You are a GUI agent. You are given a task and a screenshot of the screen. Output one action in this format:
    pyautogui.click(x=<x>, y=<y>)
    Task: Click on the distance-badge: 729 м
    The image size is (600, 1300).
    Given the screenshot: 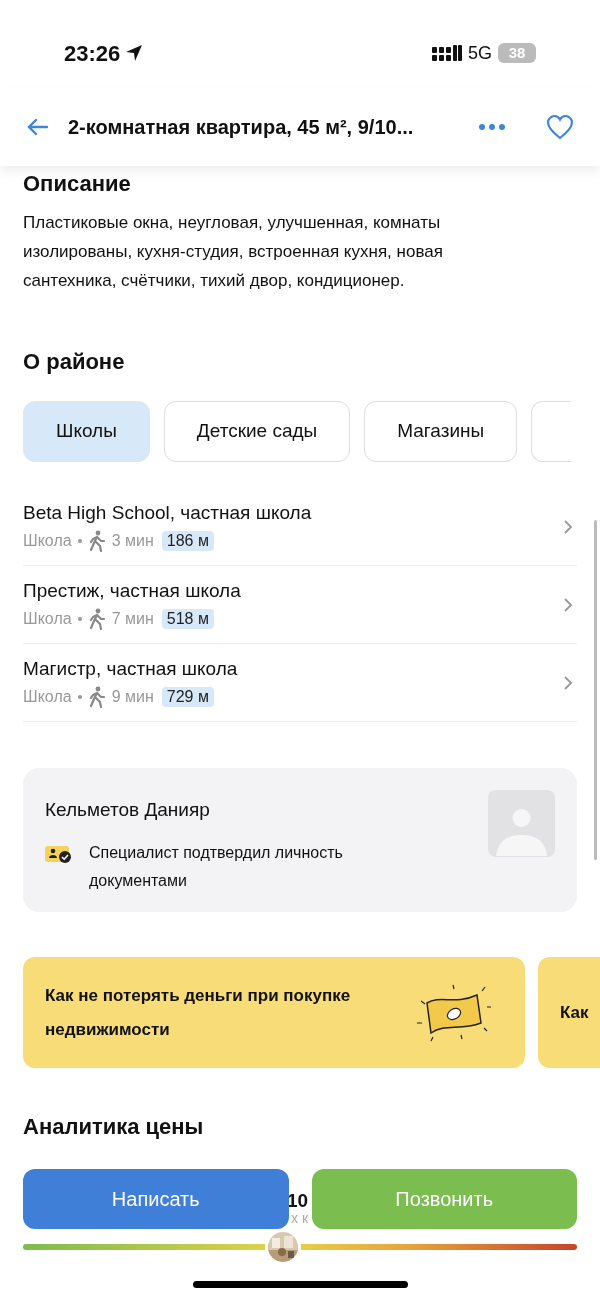 What is the action you would take?
    pyautogui.click(x=187, y=696)
    